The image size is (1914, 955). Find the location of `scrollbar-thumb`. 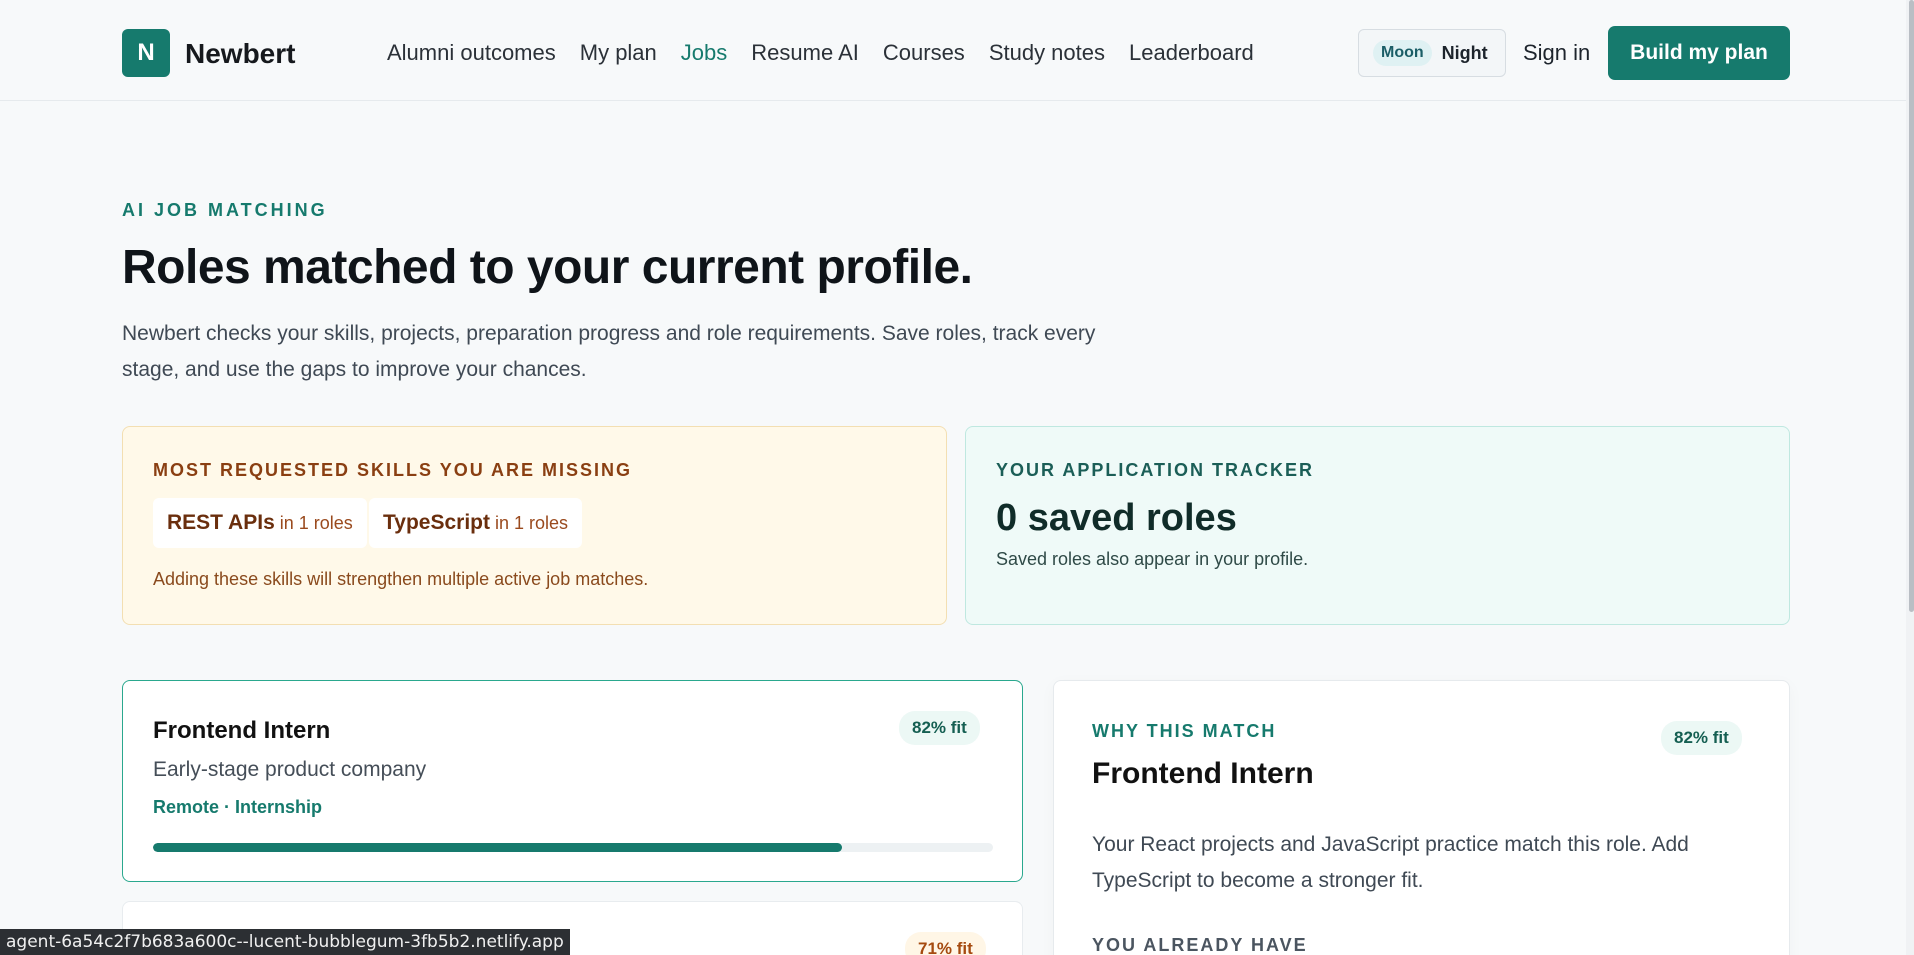

scrollbar-thumb is located at coordinates (1911, 306).